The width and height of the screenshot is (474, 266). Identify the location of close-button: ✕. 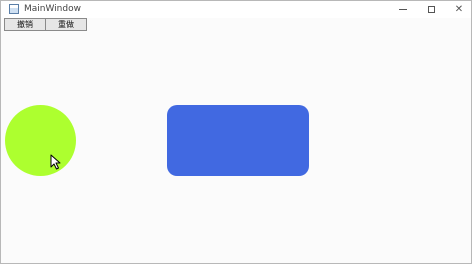
(459, 9).